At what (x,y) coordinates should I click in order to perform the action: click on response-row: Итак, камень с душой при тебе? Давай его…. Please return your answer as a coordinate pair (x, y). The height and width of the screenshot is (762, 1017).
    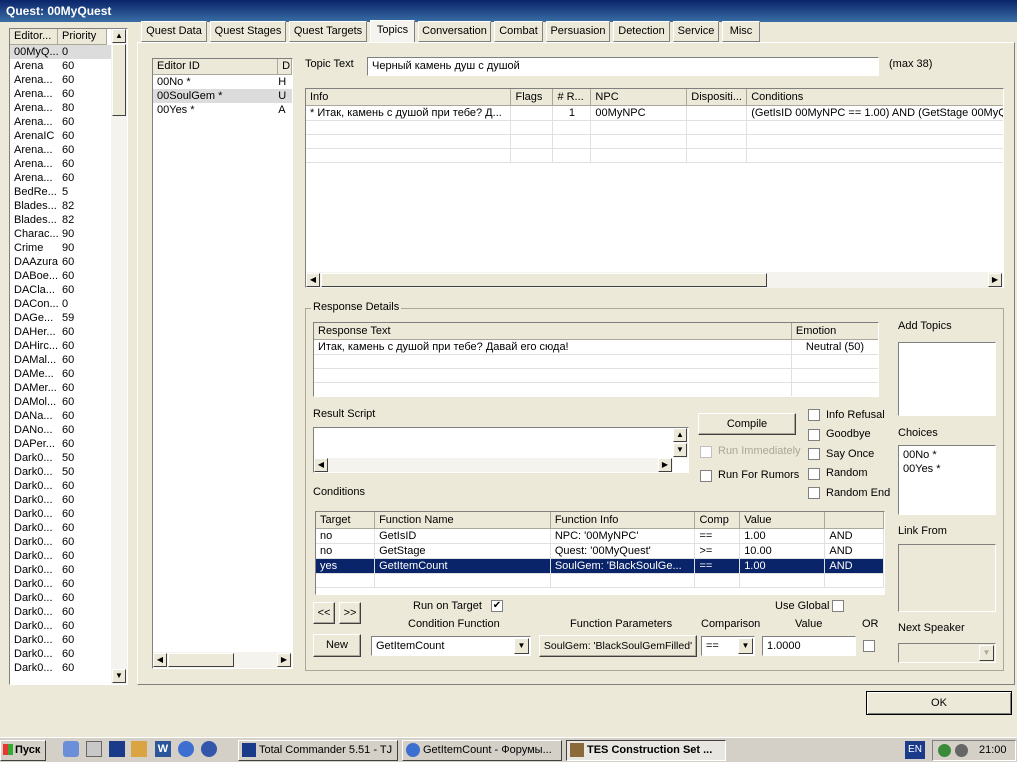
    Looking at the image, I should click on (596, 347).